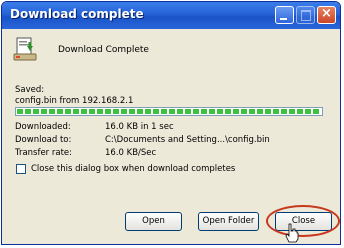 The image size is (344, 248). What do you see at coordinates (228, 221) in the screenshot?
I see `open-folder-button: Open Folder` at bounding box center [228, 221].